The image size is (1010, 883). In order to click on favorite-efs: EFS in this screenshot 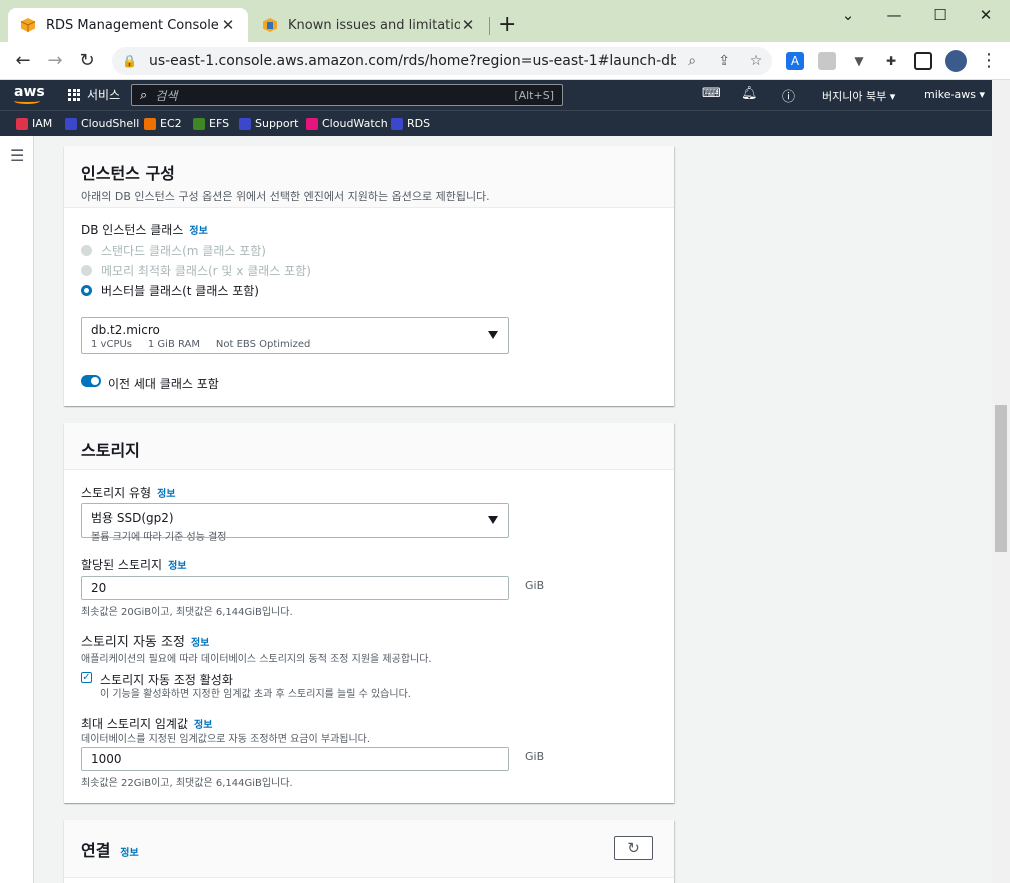, I will do `click(211, 123)`.